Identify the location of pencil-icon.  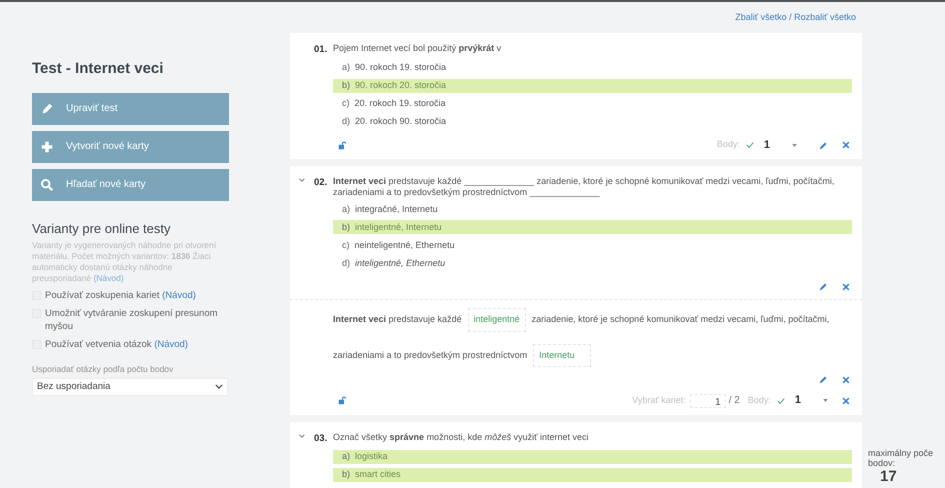
(47, 109).